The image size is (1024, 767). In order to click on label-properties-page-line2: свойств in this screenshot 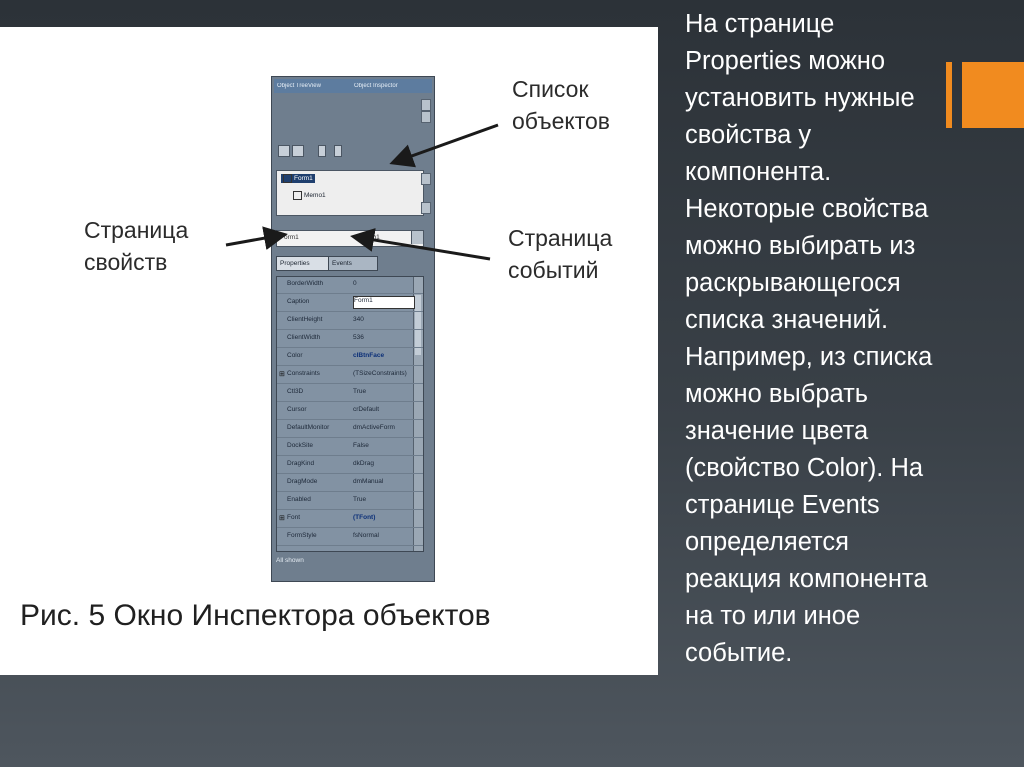, I will do `click(126, 262)`.